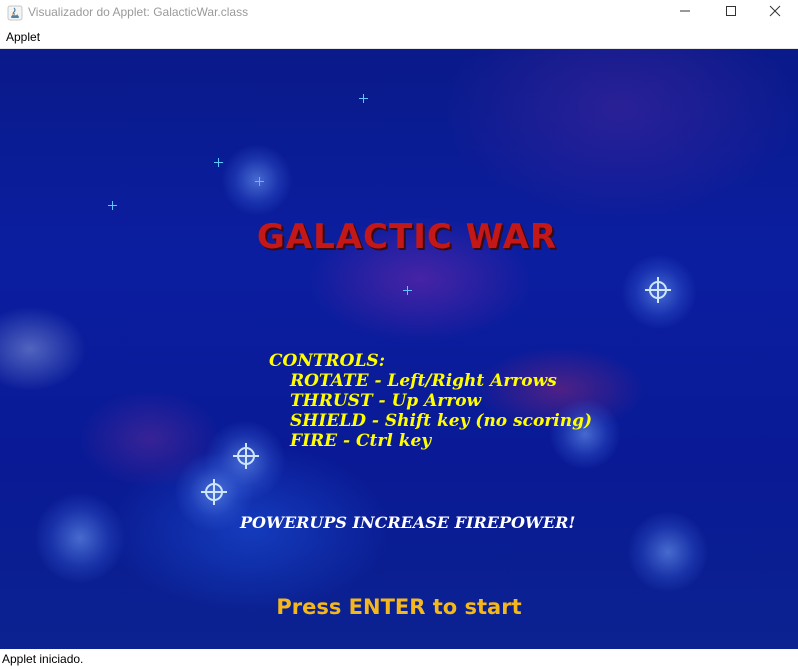  Describe the element at coordinates (43, 659) in the screenshot. I see `status-text: Applet iniciado.` at that location.